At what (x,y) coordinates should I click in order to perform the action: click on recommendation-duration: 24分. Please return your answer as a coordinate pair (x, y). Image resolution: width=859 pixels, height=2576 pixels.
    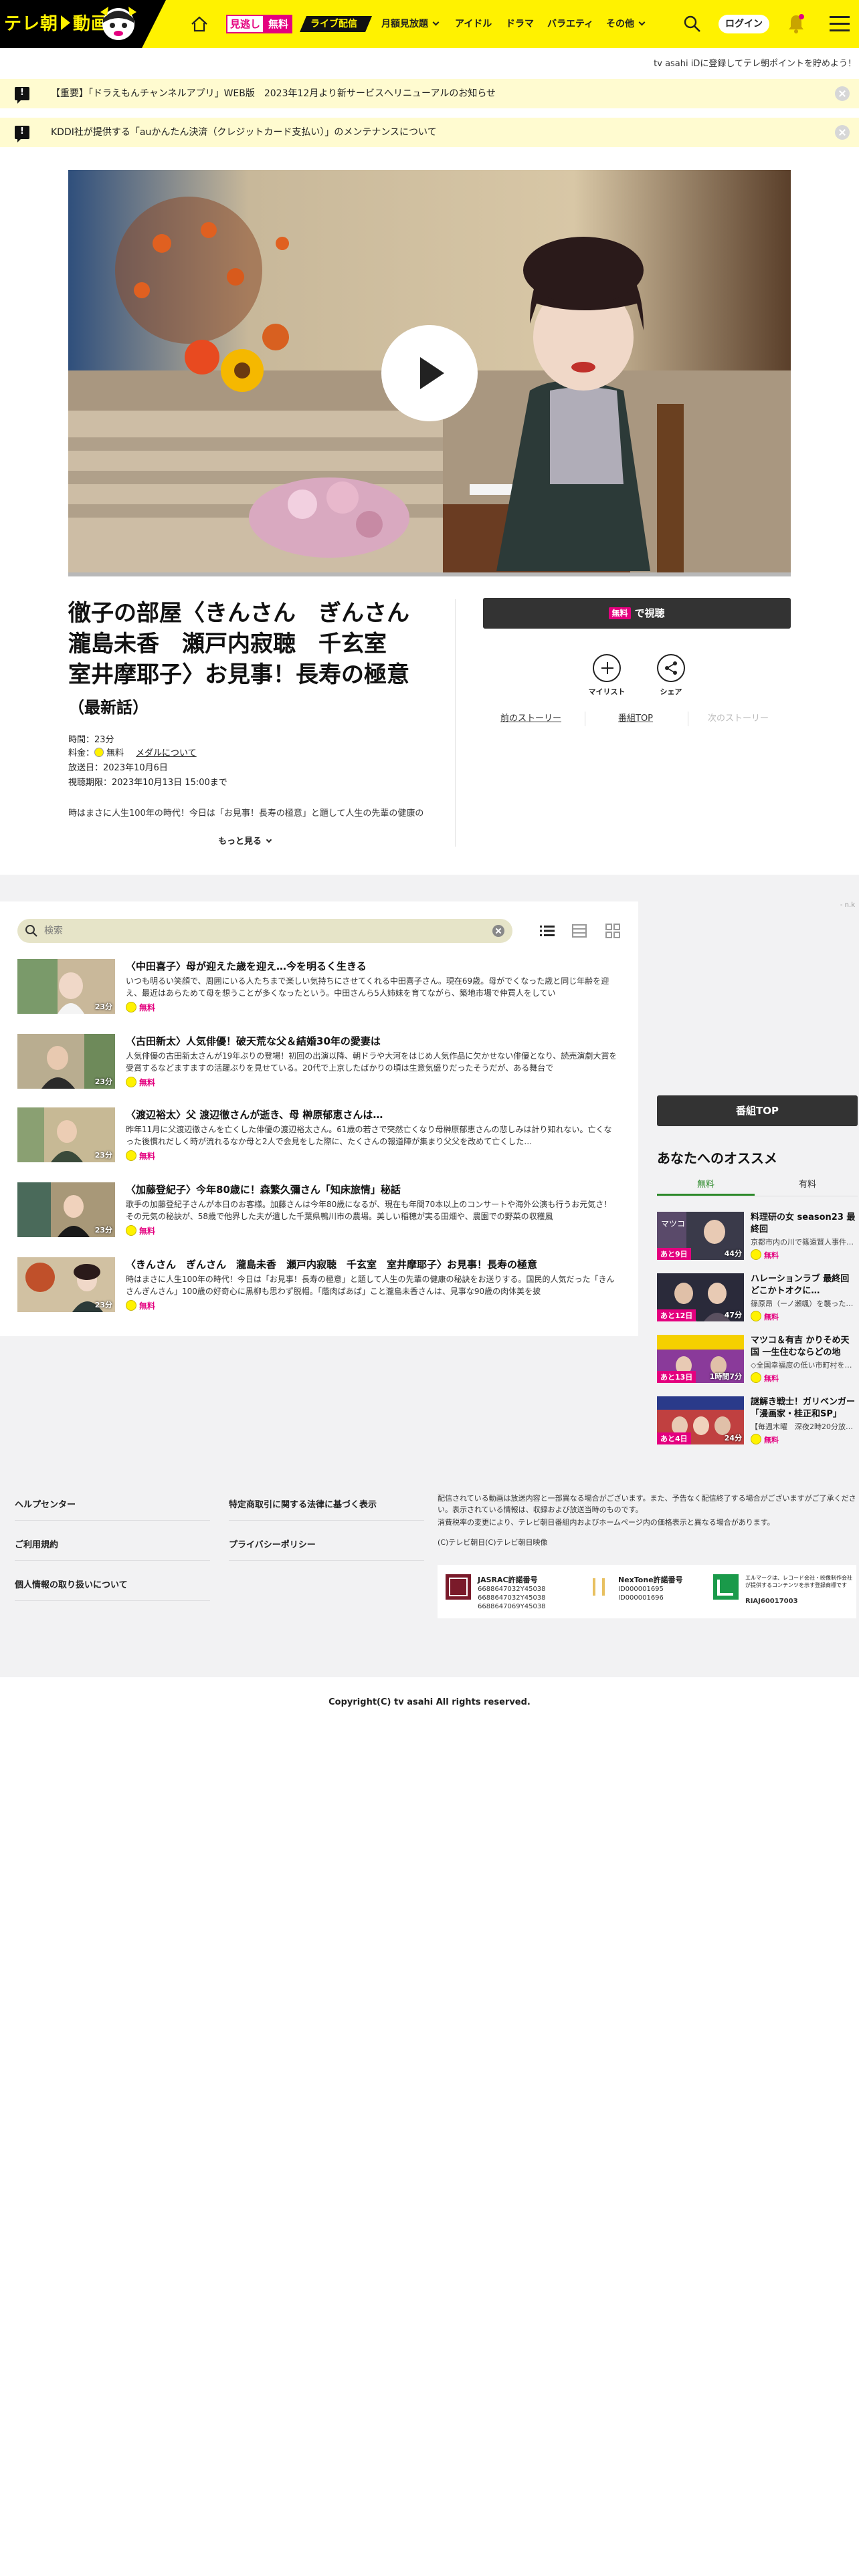
    Looking at the image, I should click on (733, 1438).